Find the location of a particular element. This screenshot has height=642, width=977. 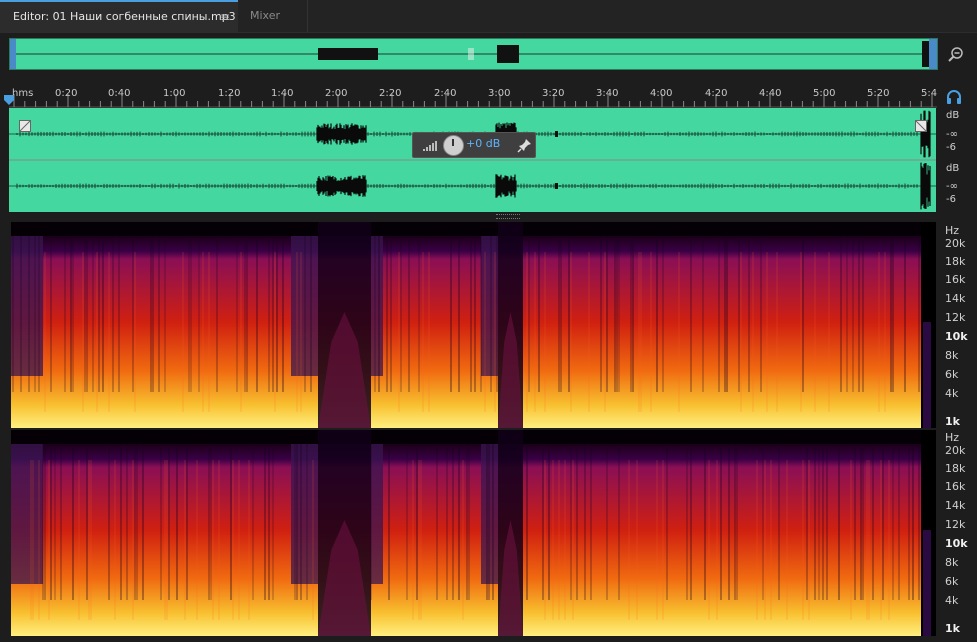

ruler-tick-label: 3:20 is located at coordinates (553, 93).